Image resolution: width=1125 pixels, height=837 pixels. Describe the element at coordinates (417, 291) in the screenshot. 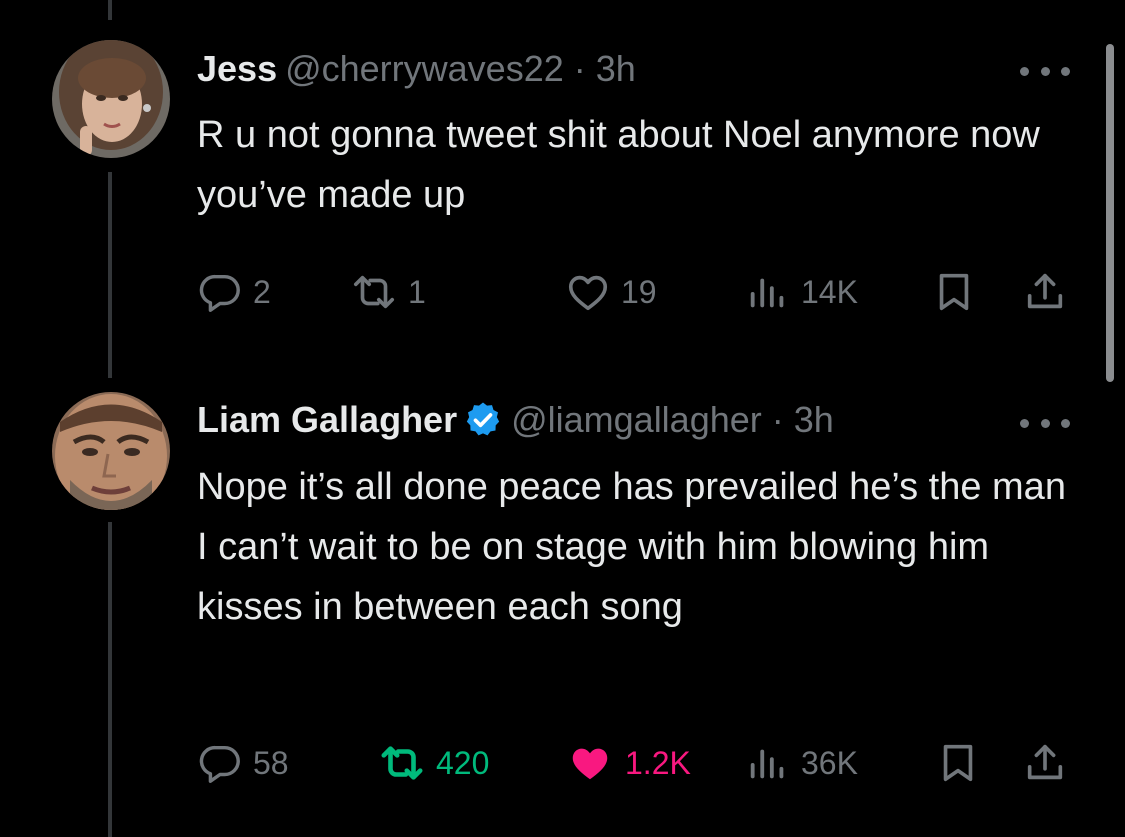

I see `retweet-count: 1` at that location.